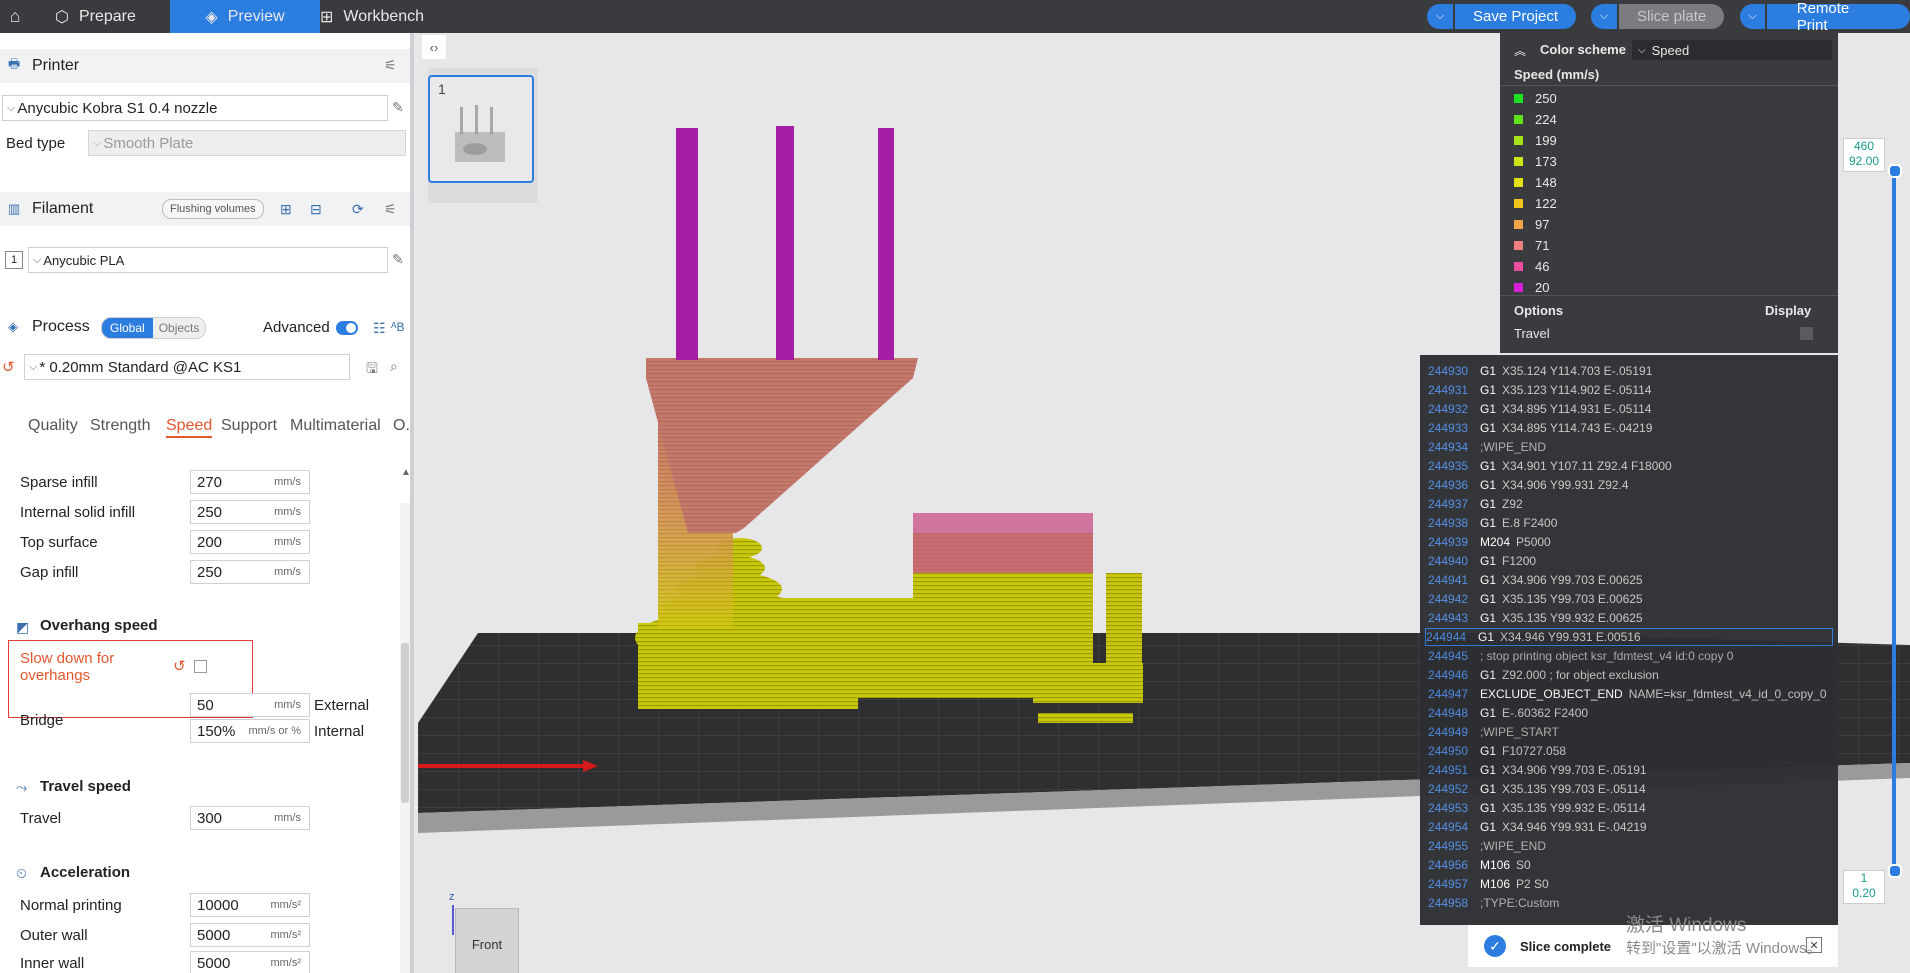 The height and width of the screenshot is (973, 1910). I want to click on gcode-line: 244937 G1 Z92, so click(1475, 504).